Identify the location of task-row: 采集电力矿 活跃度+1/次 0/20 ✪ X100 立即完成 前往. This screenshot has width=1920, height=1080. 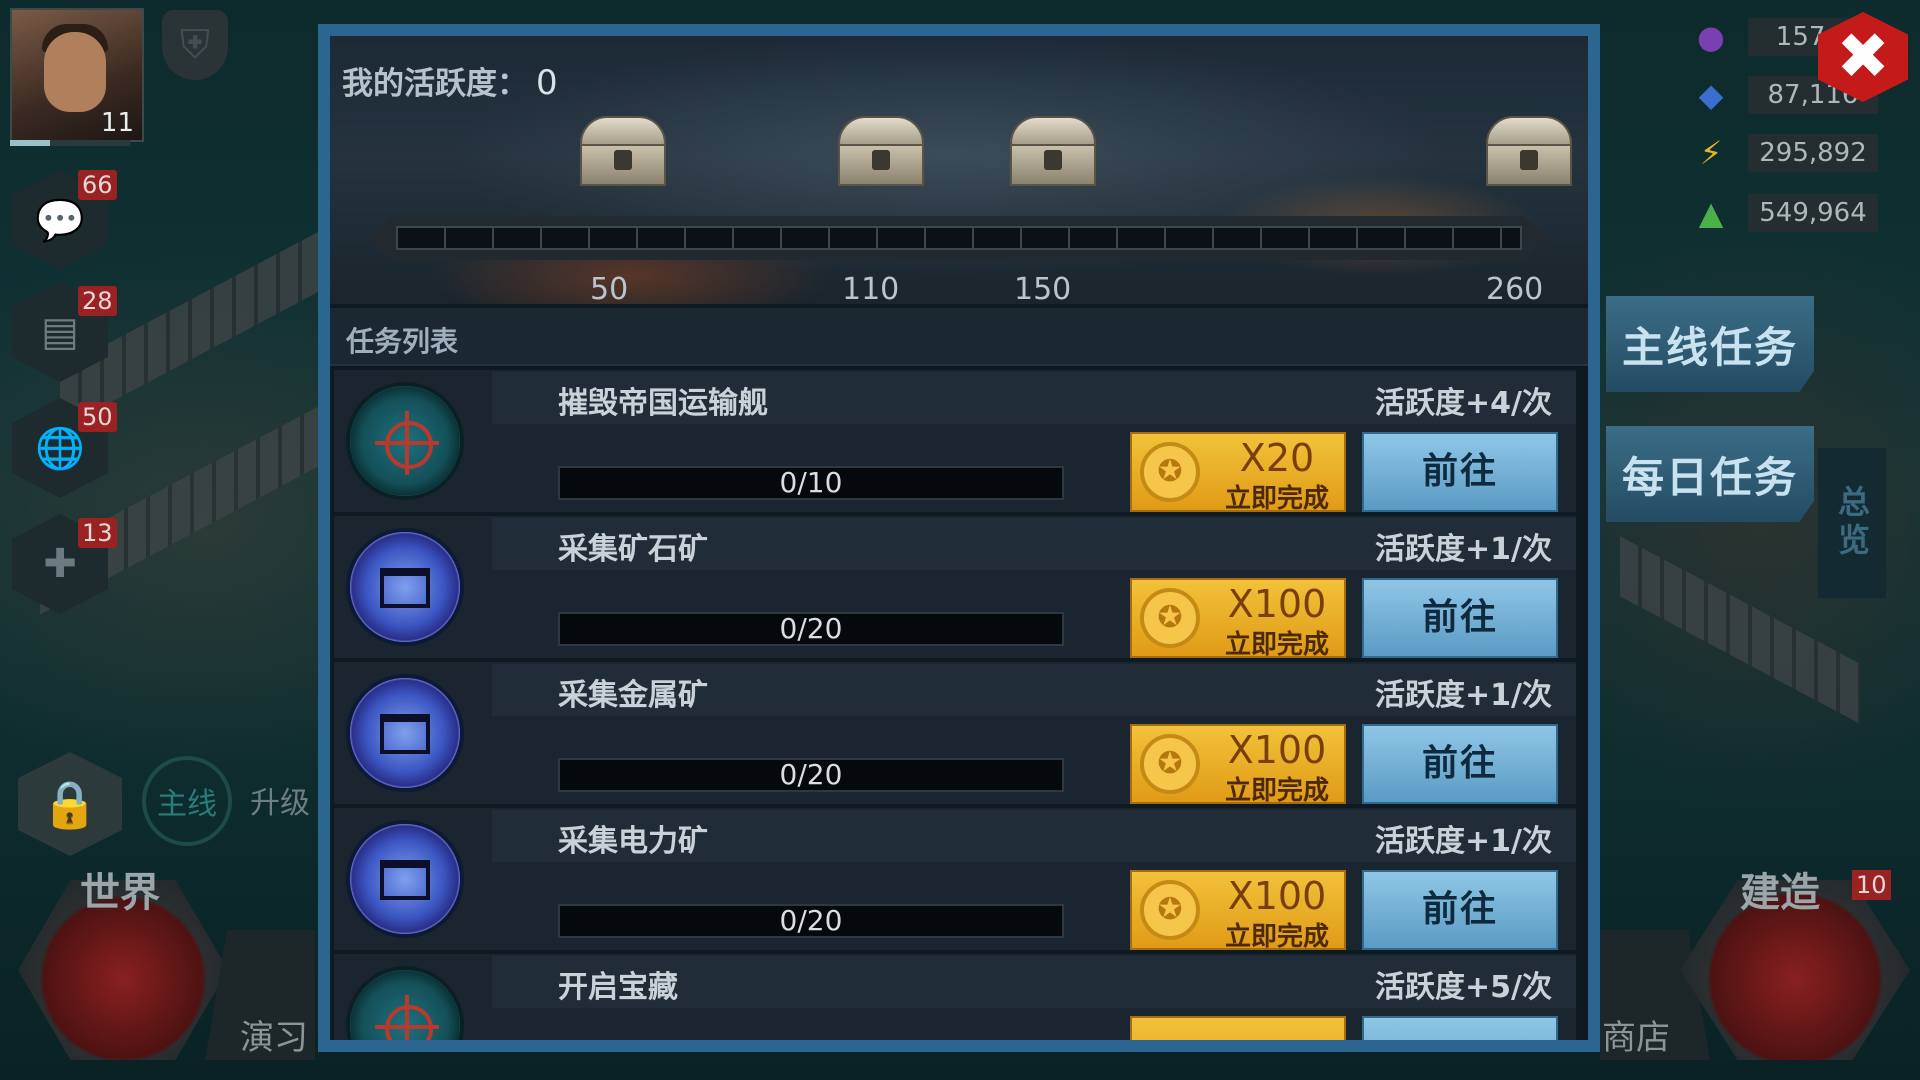
(955, 882).